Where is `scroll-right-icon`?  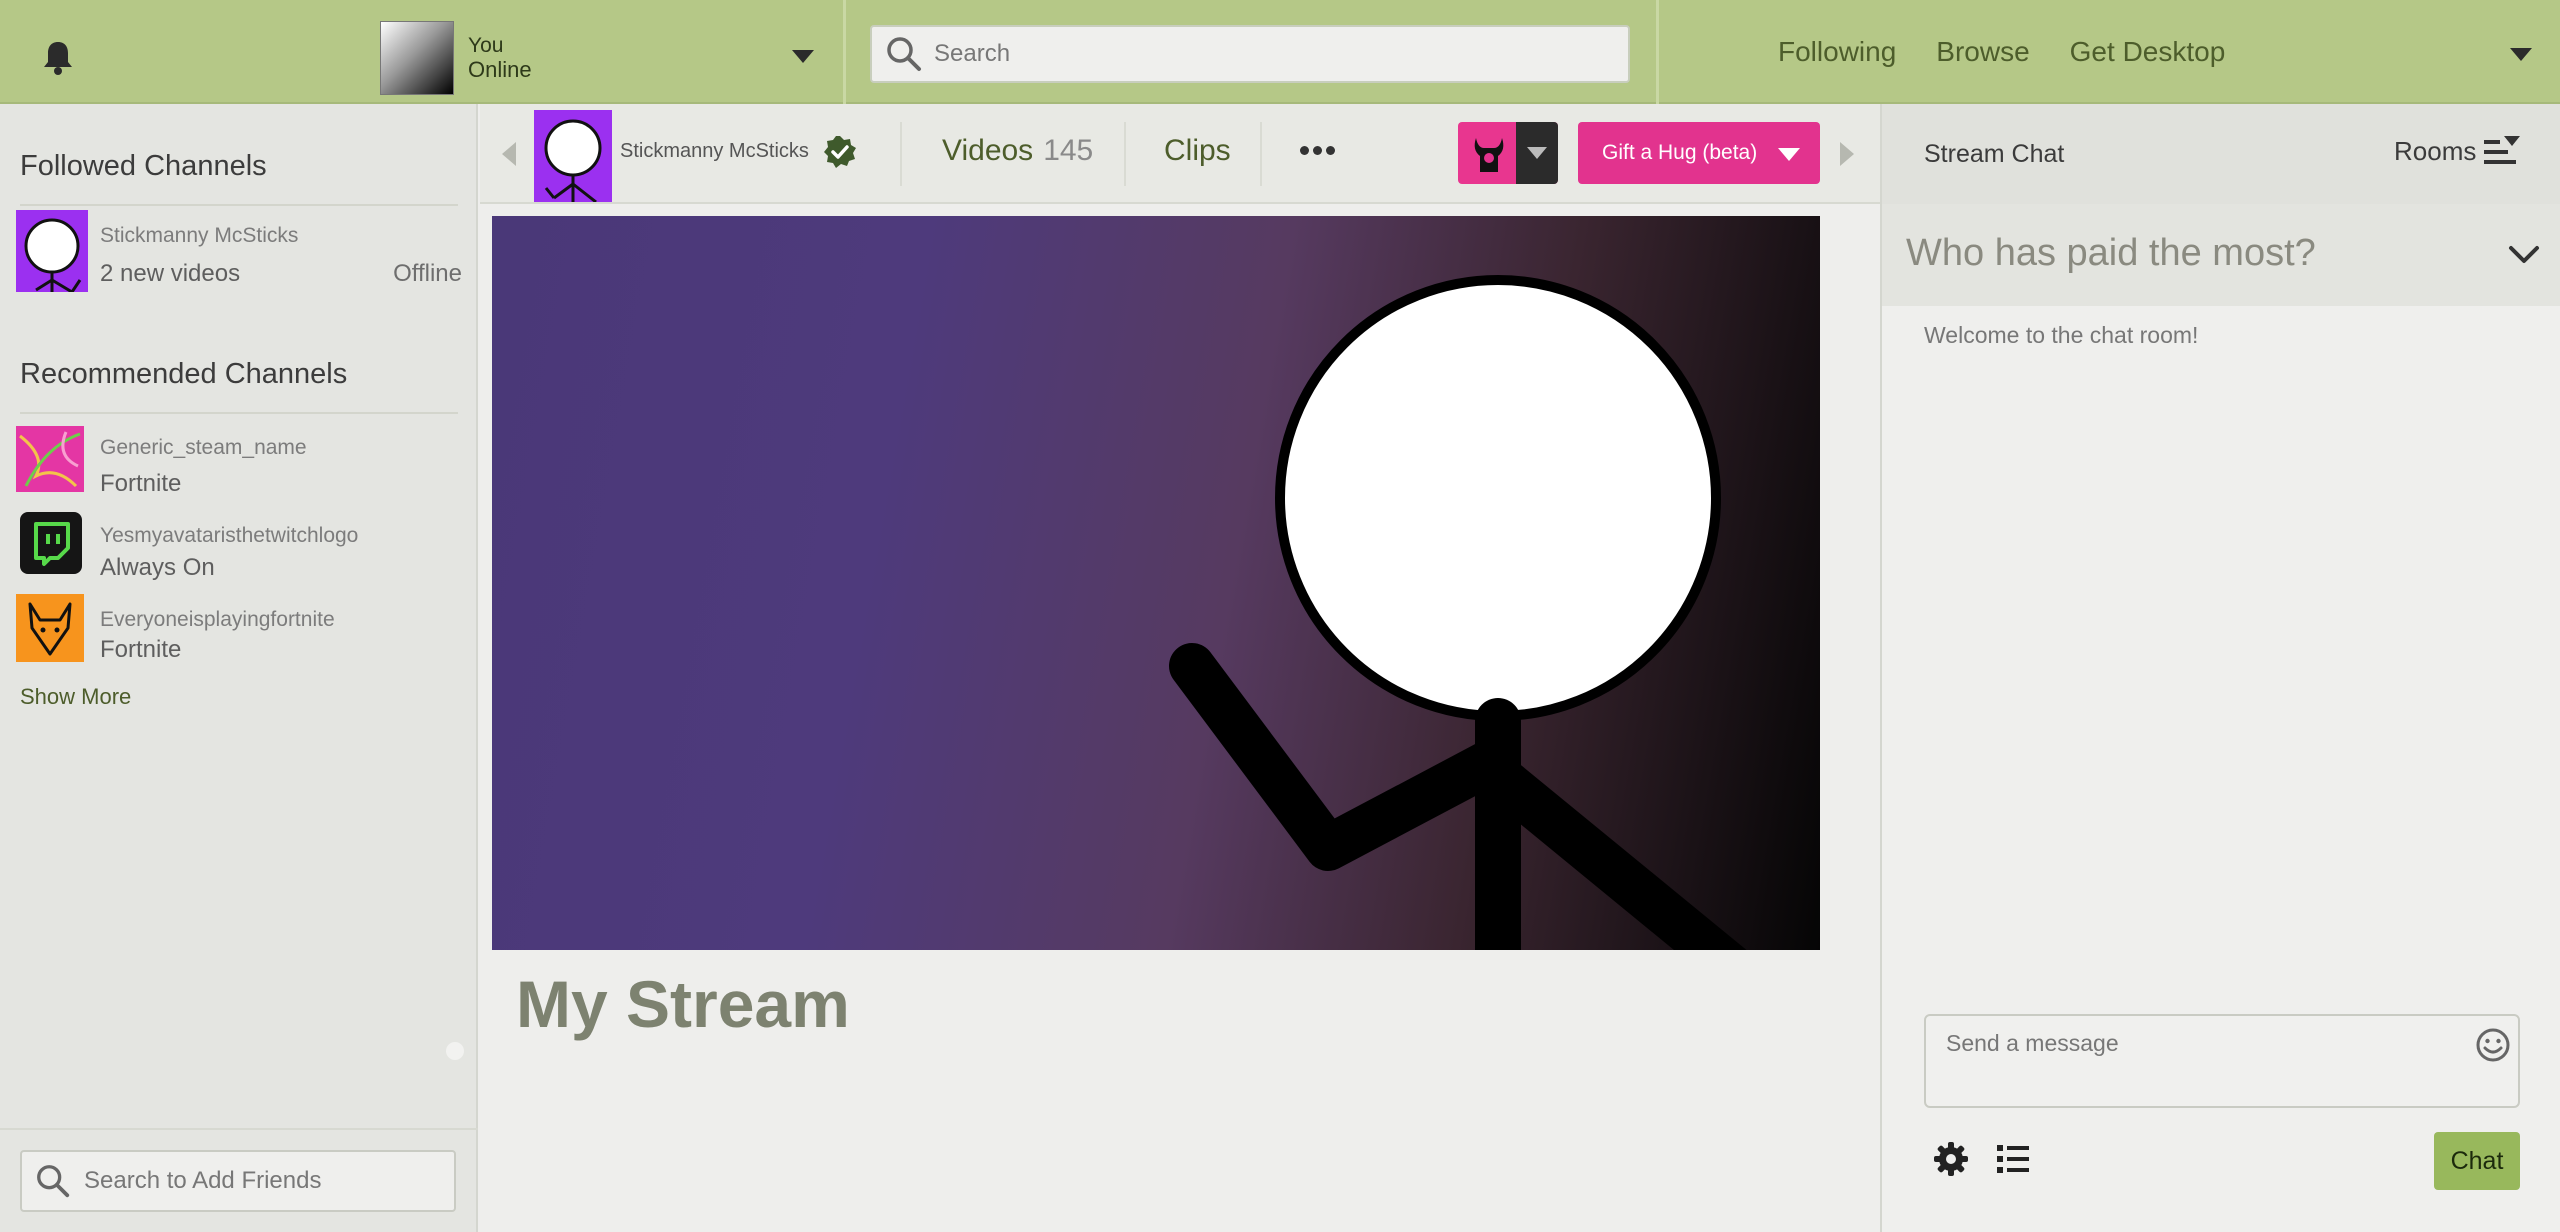 scroll-right-icon is located at coordinates (1847, 154).